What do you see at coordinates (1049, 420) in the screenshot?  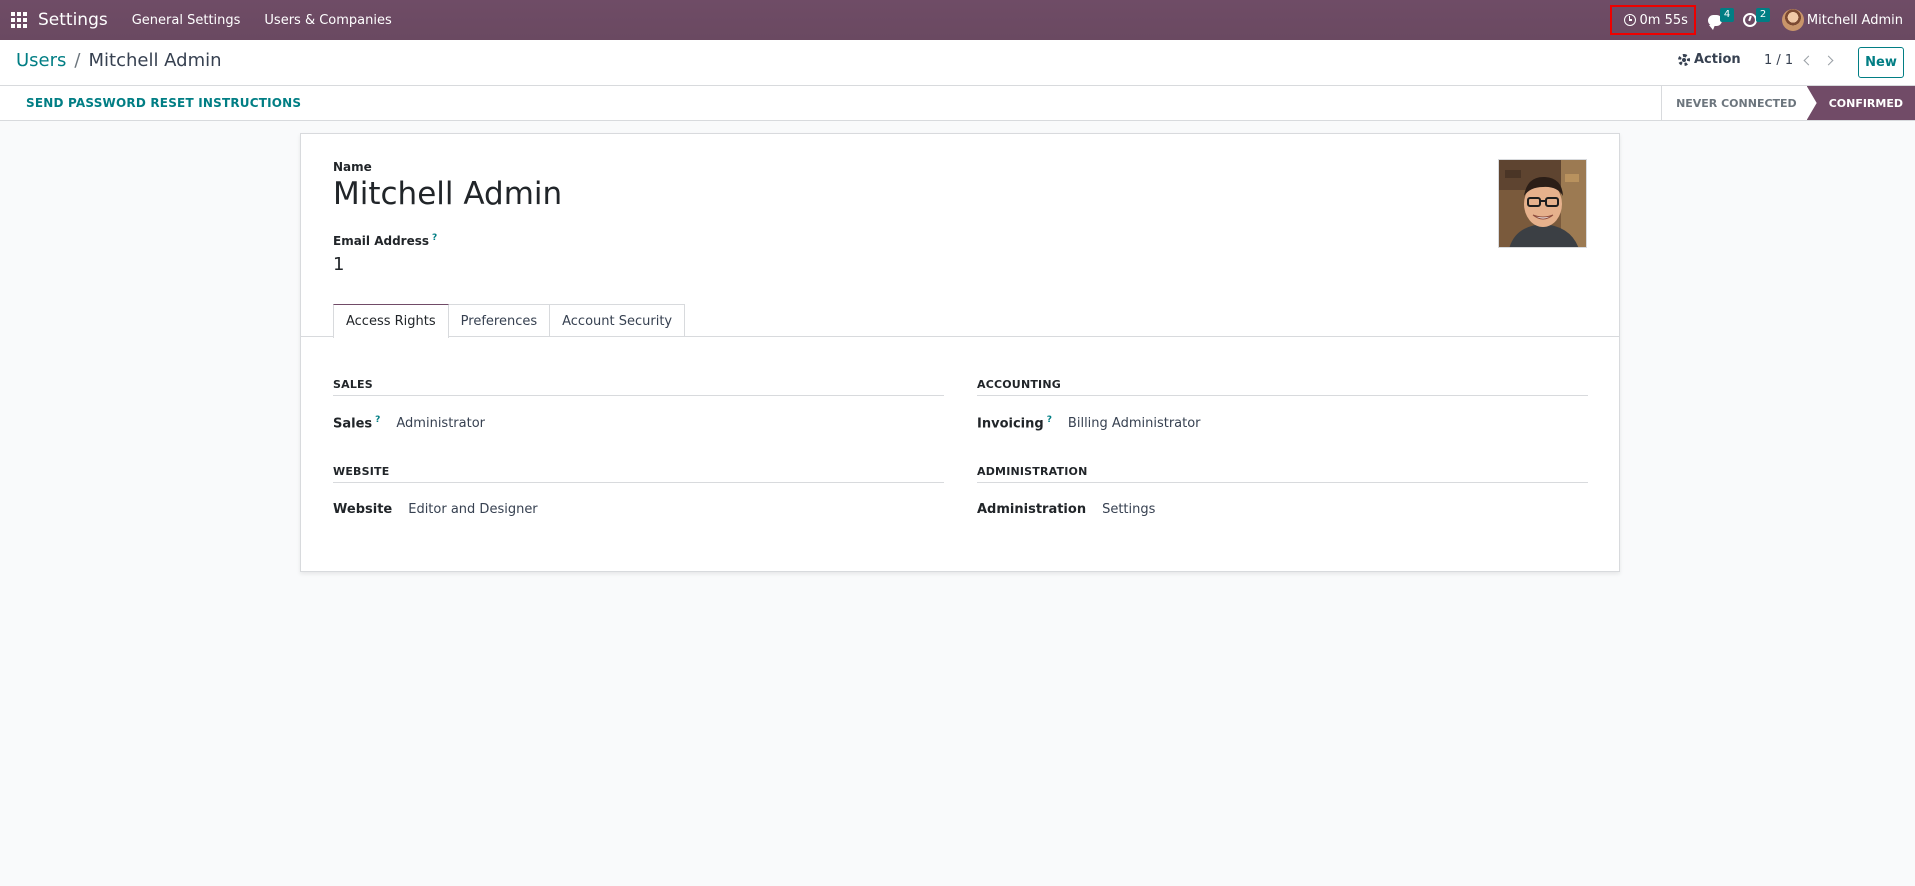 I see `invoicing-help-icon: ?` at bounding box center [1049, 420].